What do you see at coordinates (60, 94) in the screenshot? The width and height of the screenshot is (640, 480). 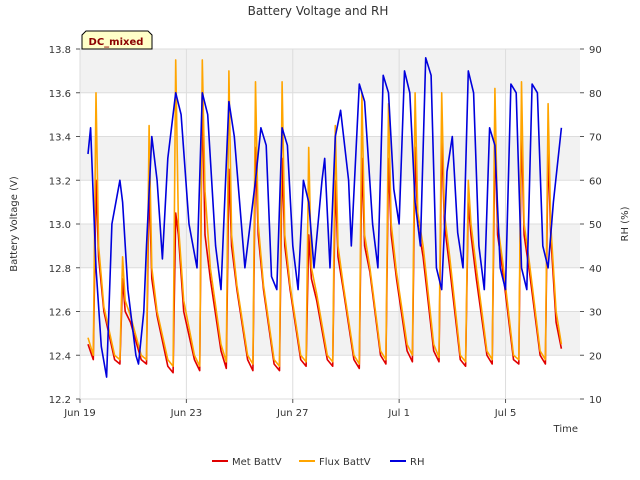 I see `y-tick-label: 13.6` at bounding box center [60, 94].